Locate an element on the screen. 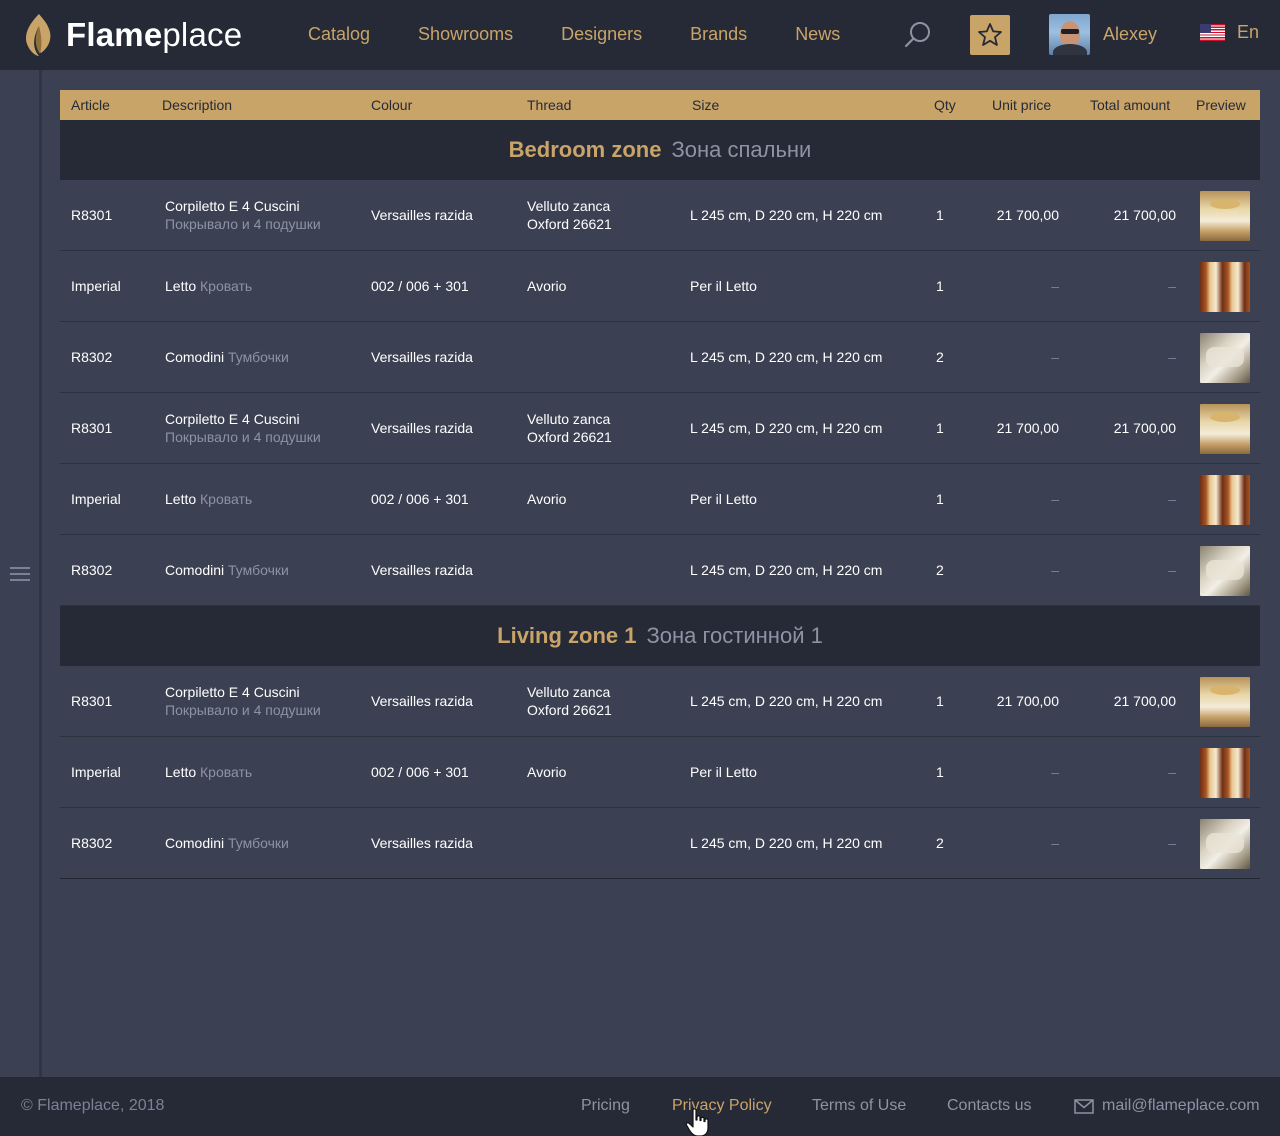 The image size is (1280, 1136). favorites-button is located at coordinates (990, 35).